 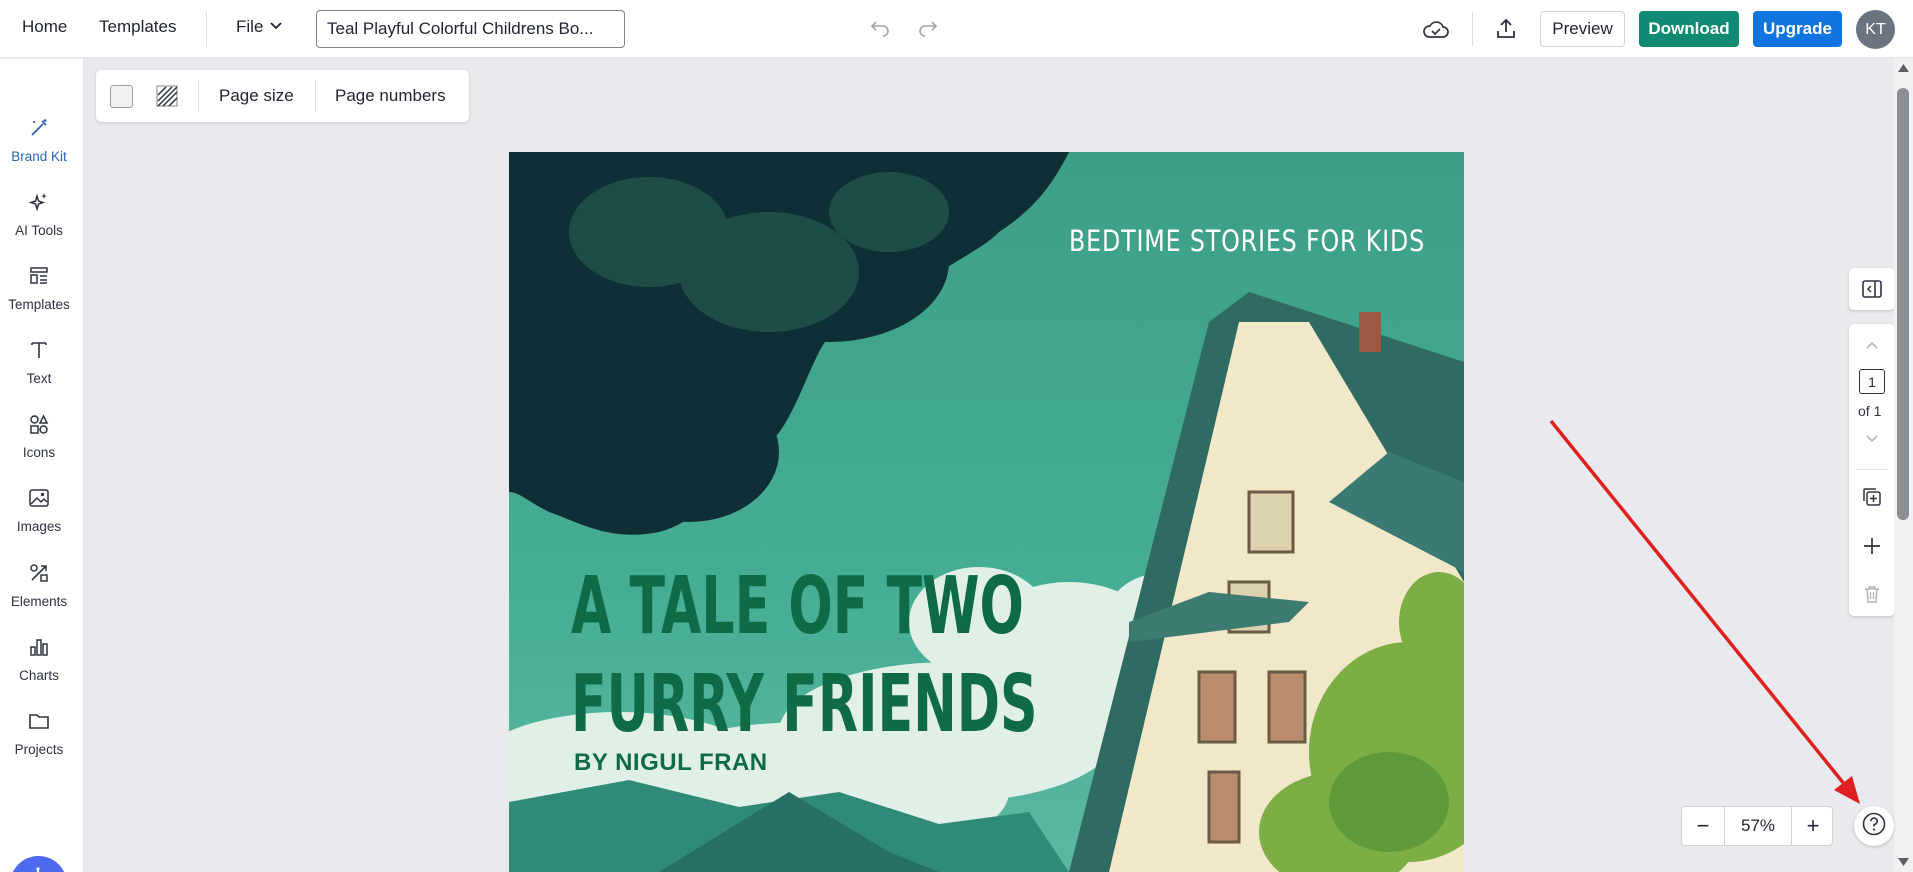 What do you see at coordinates (39, 601) in the screenshot?
I see `sidebar-item-label: Elements` at bounding box center [39, 601].